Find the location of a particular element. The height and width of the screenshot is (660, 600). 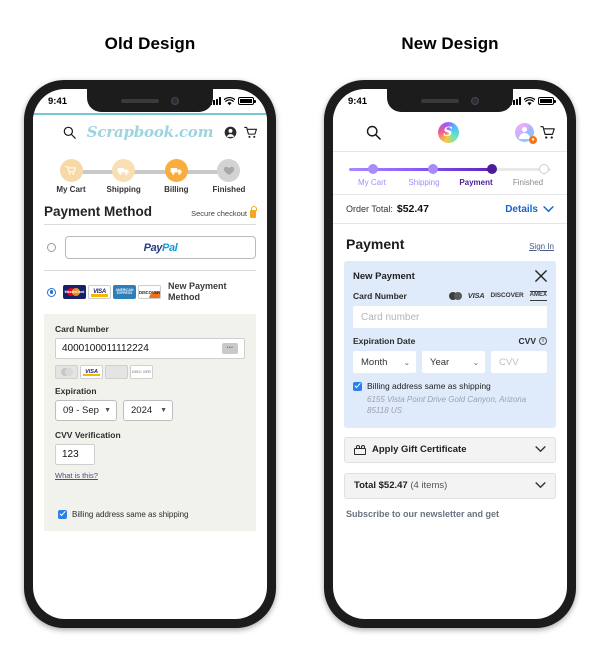

cvv-input: CVV is located at coordinates (519, 362).